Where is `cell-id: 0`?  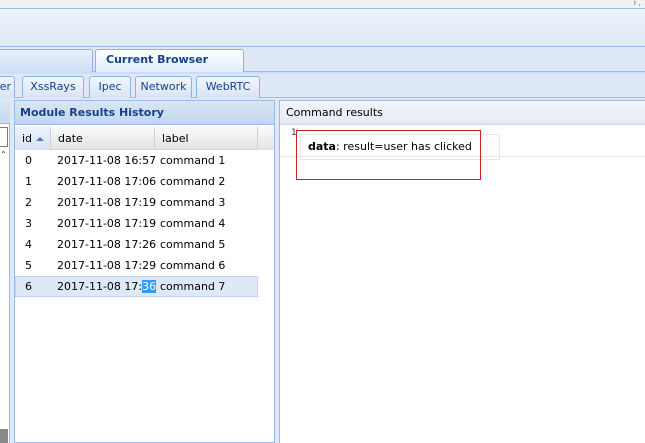 cell-id: 0 is located at coordinates (28, 160).